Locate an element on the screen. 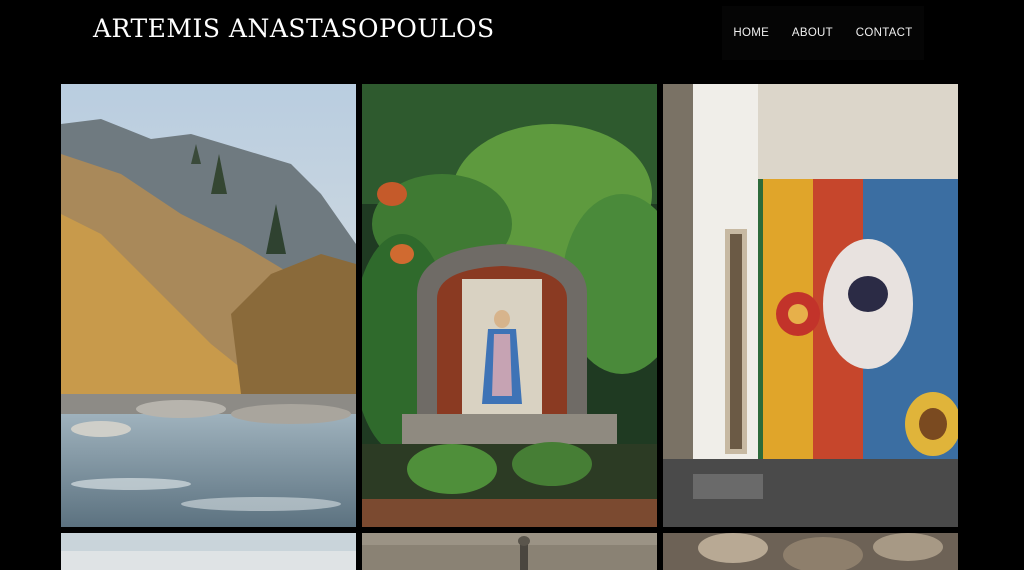  nav-home-link: HOME is located at coordinates (751, 33).